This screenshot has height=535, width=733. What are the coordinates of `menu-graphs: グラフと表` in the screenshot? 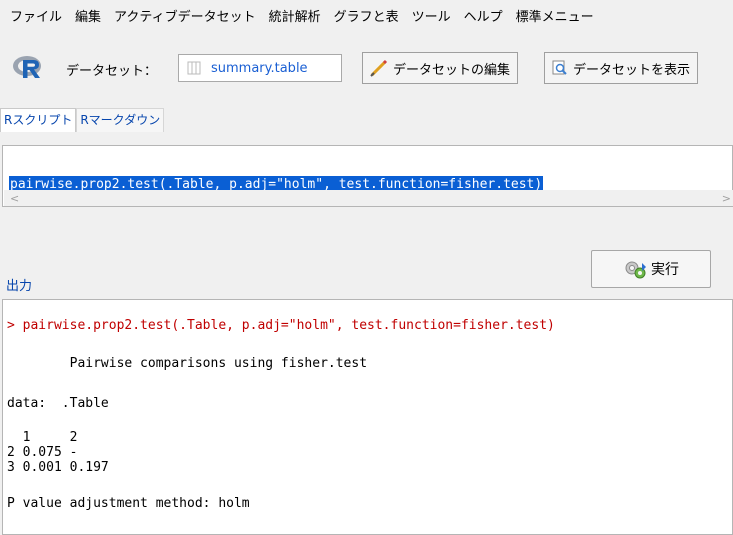 It's located at (369, 15).